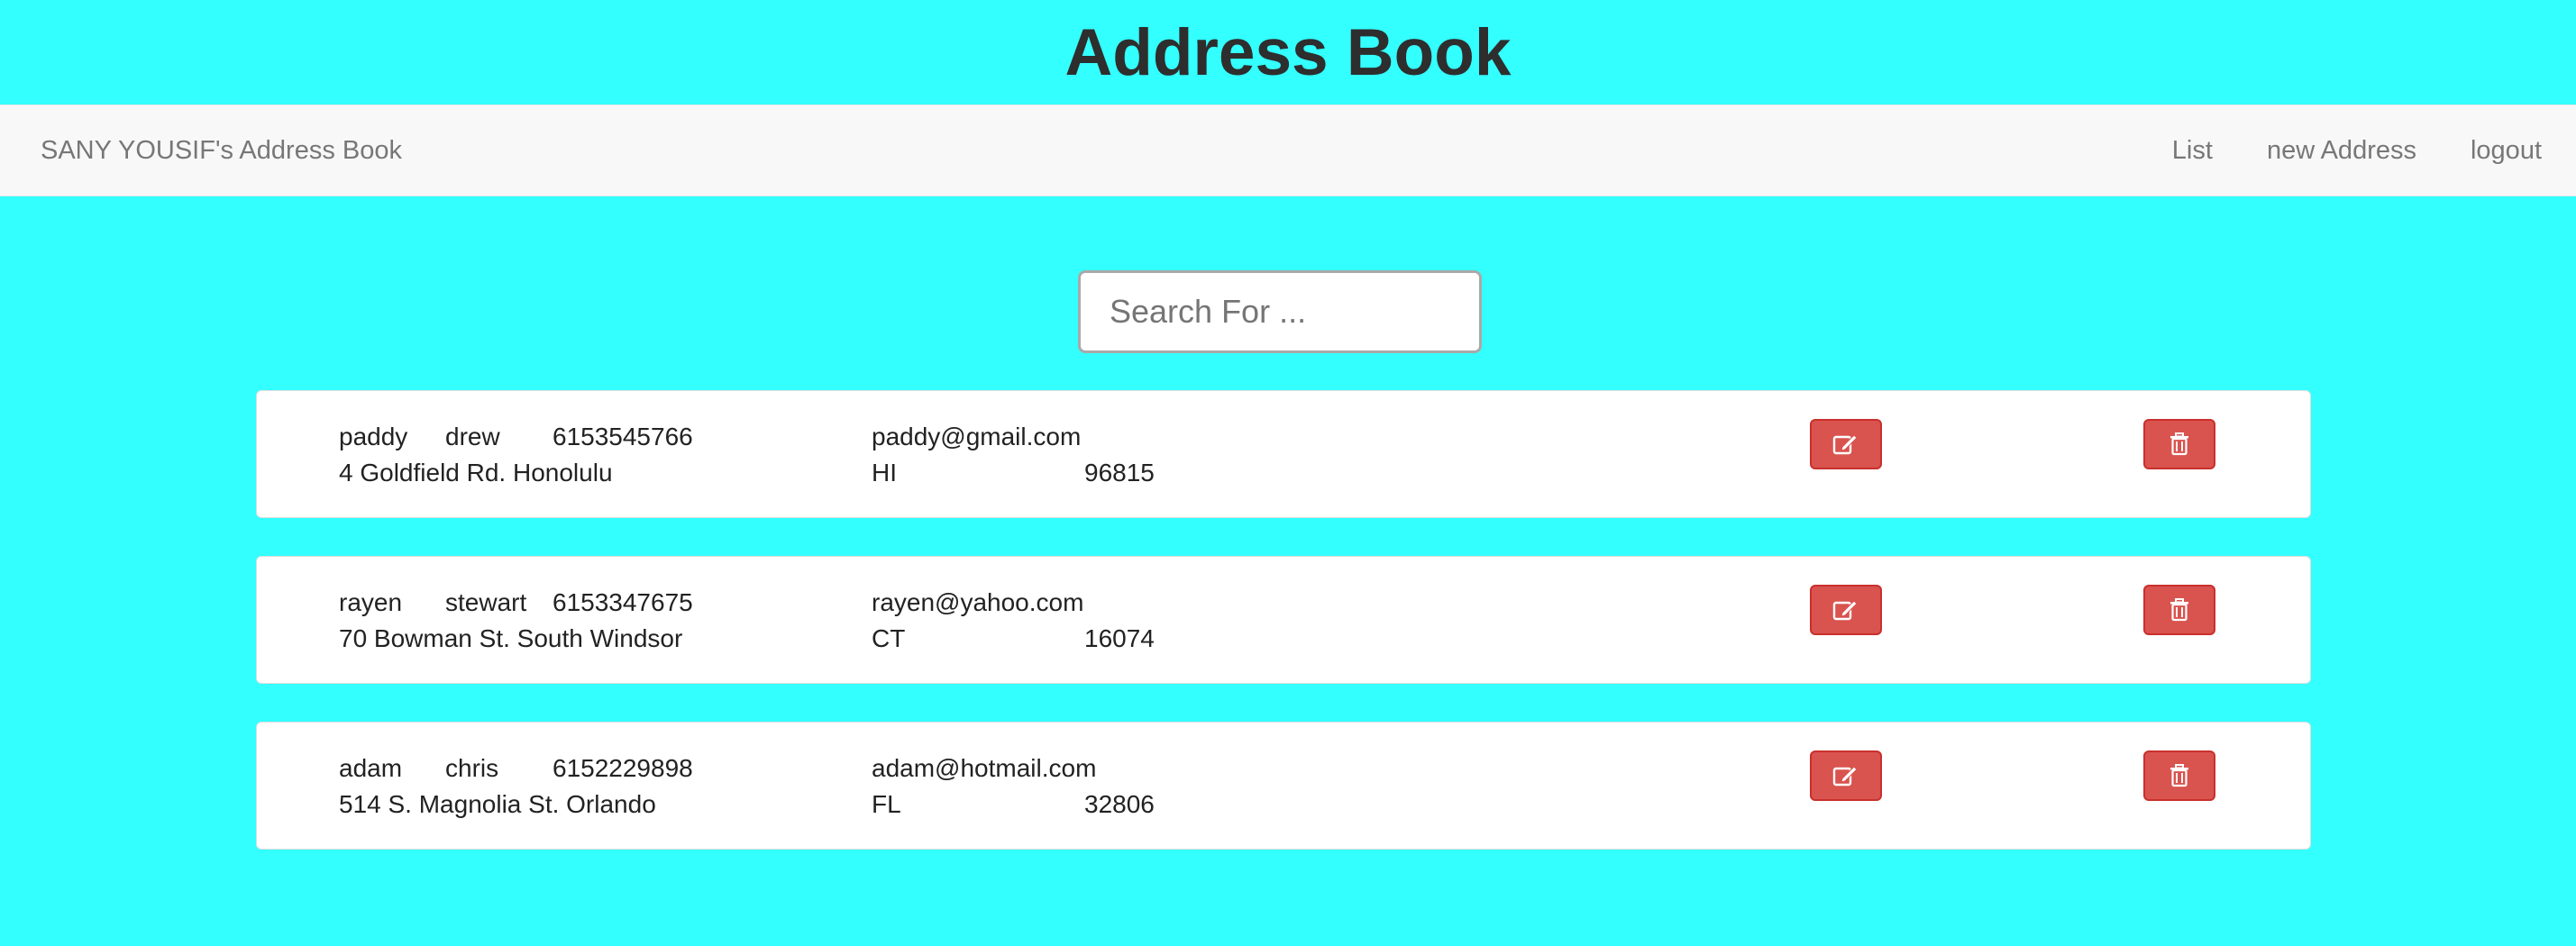  Describe the element at coordinates (2192, 150) in the screenshot. I see `nav-link-list: List` at that location.